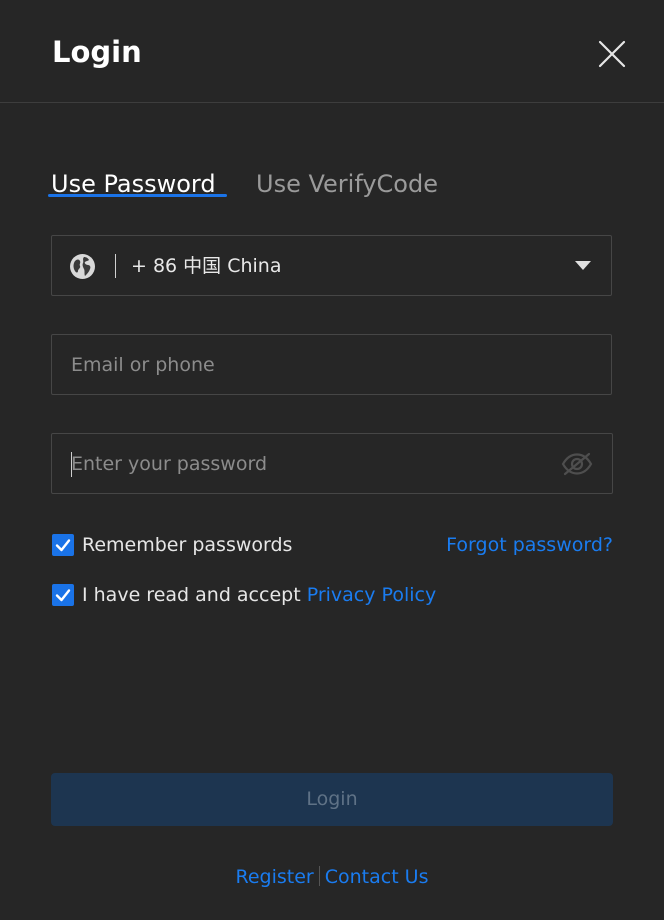 The width and height of the screenshot is (664, 920). I want to click on text-caret, so click(71, 464).